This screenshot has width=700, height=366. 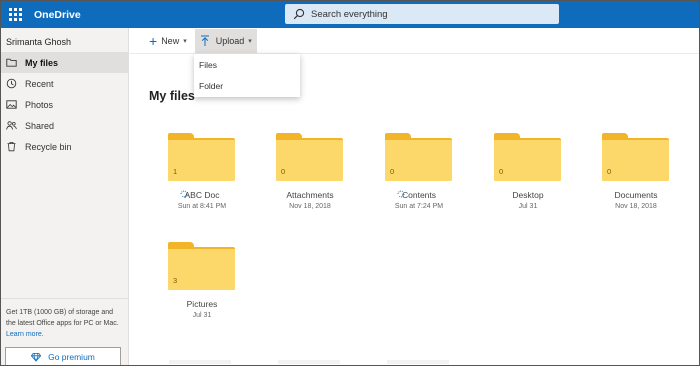 I want to click on sidebar-item-label: Shared, so click(x=40, y=125).